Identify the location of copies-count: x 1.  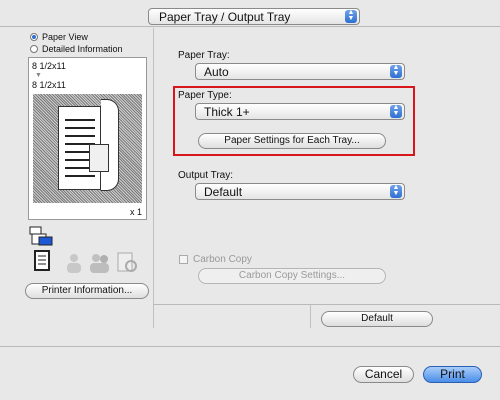
(135, 212).